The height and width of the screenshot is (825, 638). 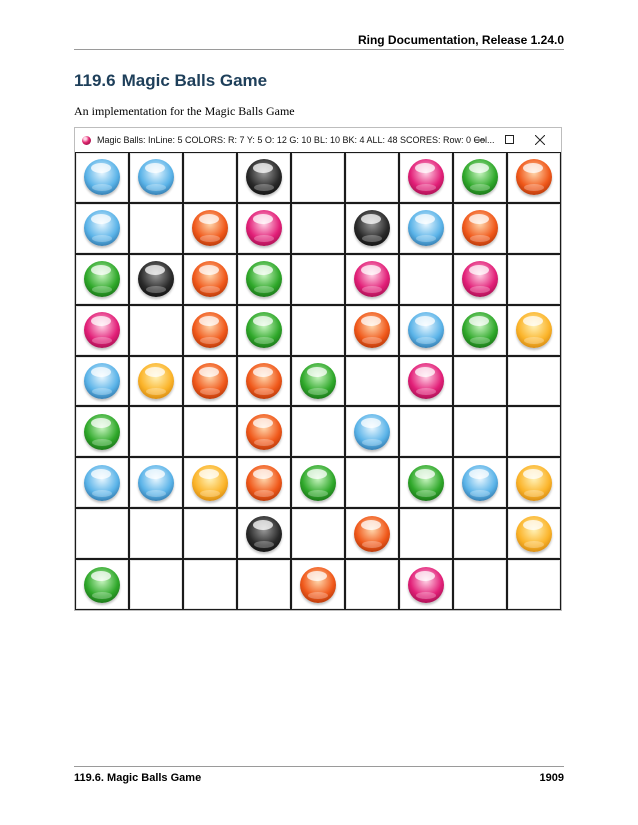 I want to click on maximize-button, so click(x=510, y=140).